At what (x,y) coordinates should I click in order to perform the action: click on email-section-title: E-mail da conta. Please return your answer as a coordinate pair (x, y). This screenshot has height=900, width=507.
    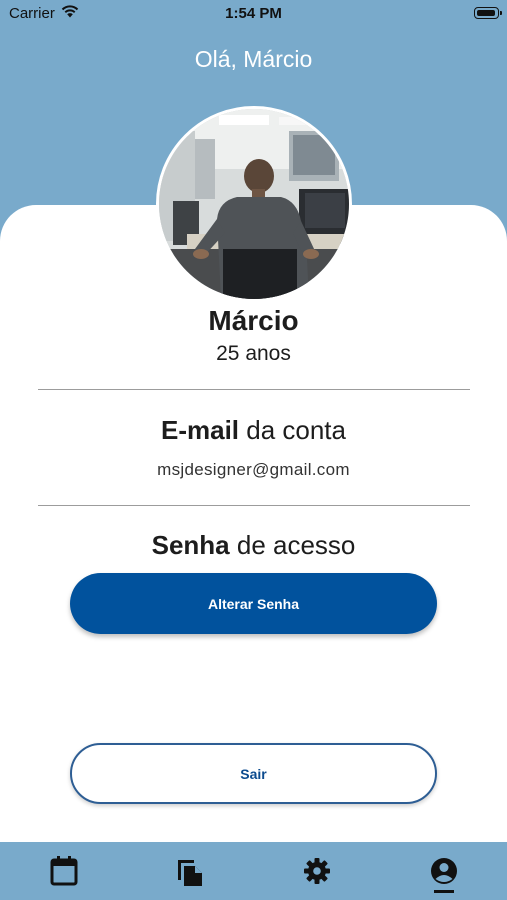
    Looking at the image, I should click on (253, 430).